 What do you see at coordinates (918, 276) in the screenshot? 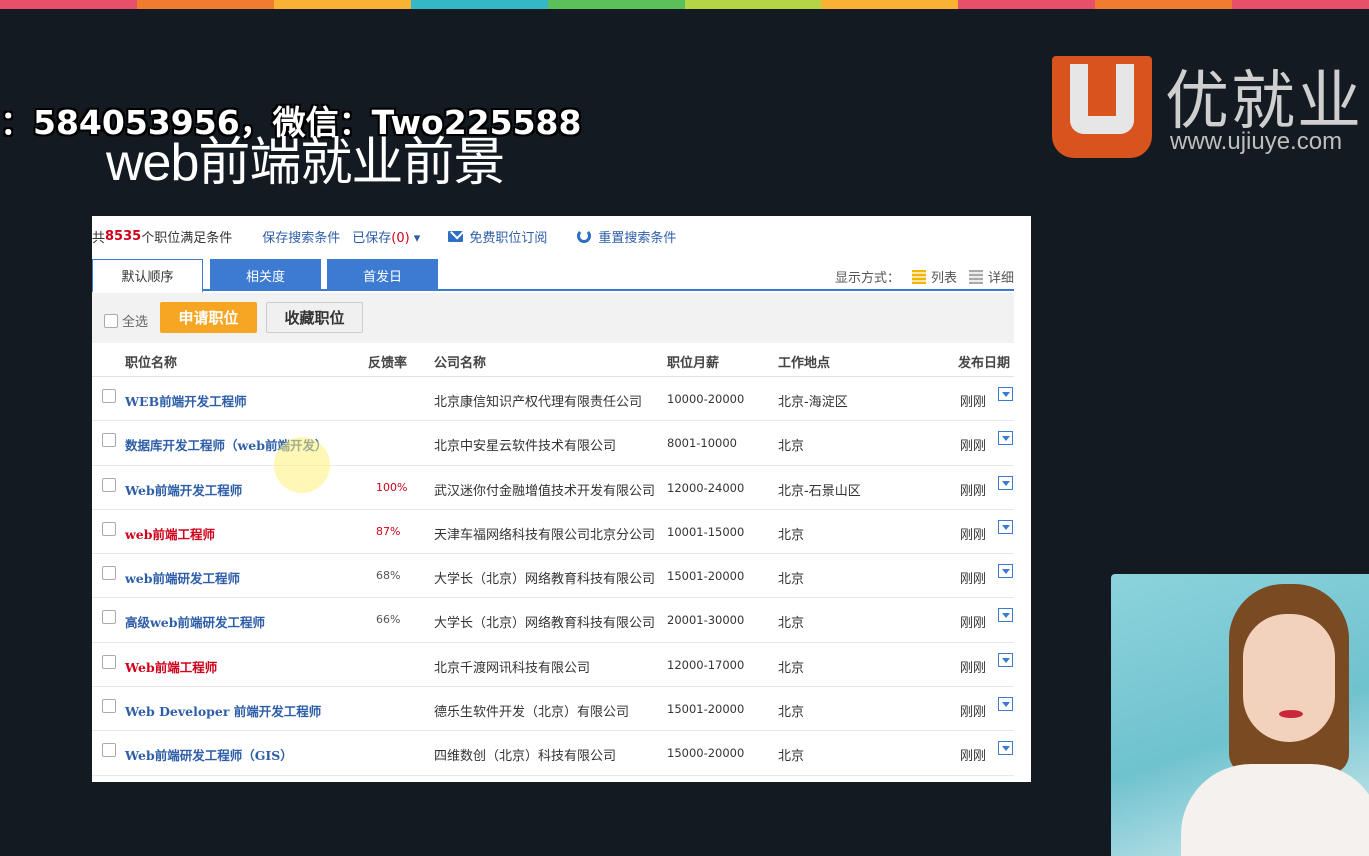
I see `list-view-icon` at bounding box center [918, 276].